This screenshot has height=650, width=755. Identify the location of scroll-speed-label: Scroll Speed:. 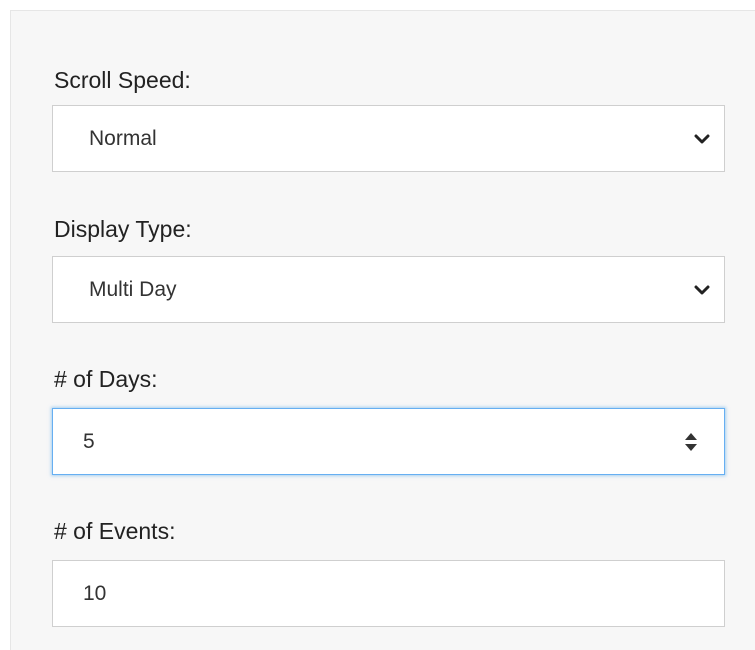
(122, 80).